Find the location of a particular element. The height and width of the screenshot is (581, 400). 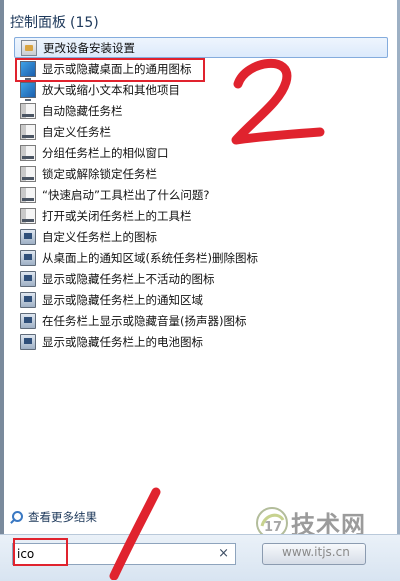

result-item-quick-launch: “快速启动”工具栏出了什么问题? is located at coordinates (202, 194).